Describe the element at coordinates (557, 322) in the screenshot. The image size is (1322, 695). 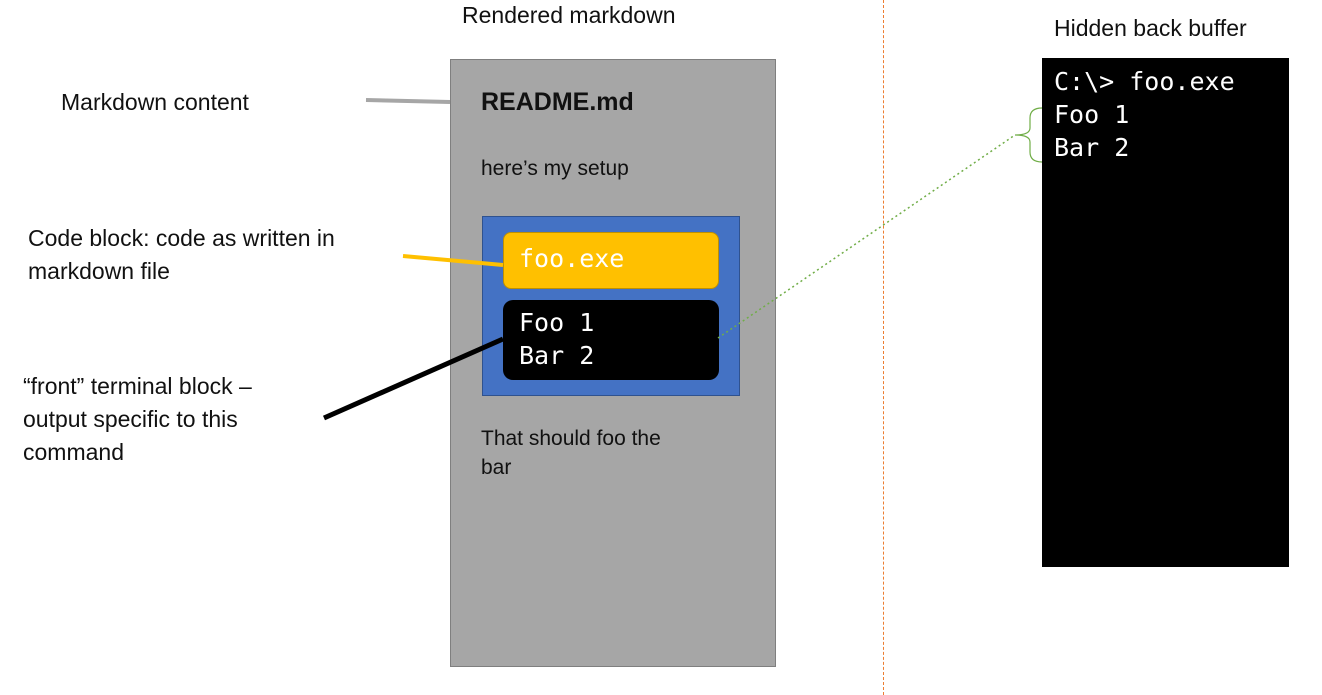
I see `terminal-output-line: Foo 1` at that location.